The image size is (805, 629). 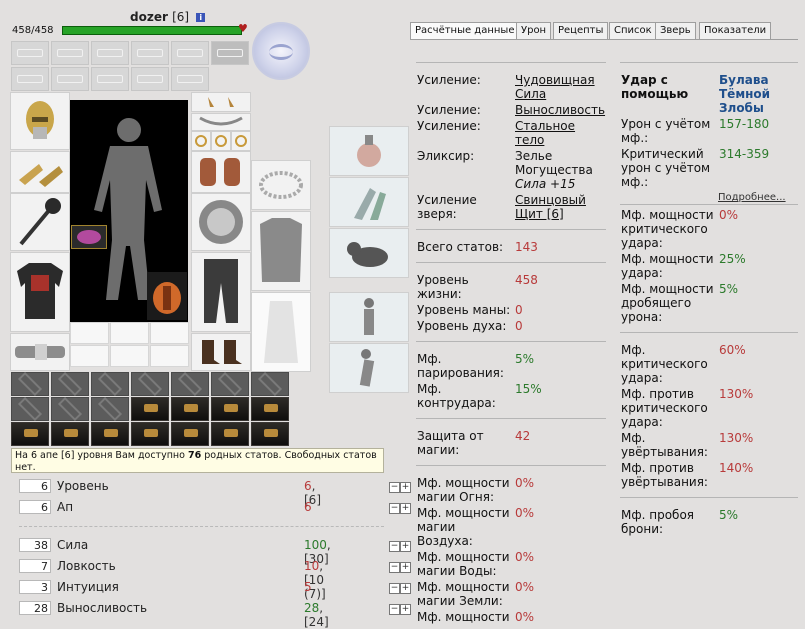 What do you see at coordinates (40, 292) in the screenshot?
I see `armor-slot` at bounding box center [40, 292].